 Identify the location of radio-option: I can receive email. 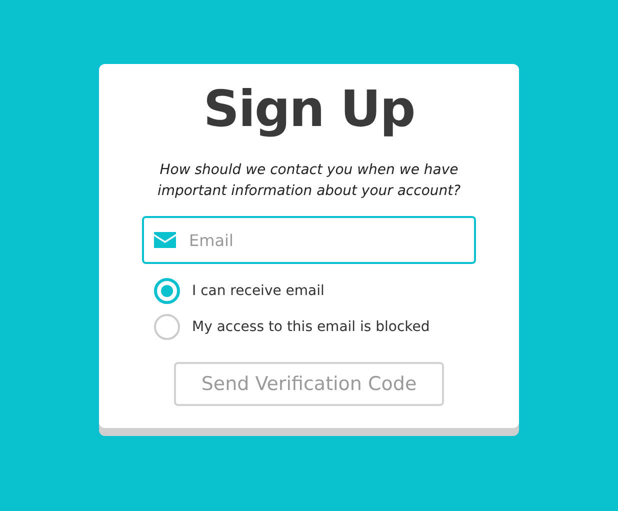
(315, 291).